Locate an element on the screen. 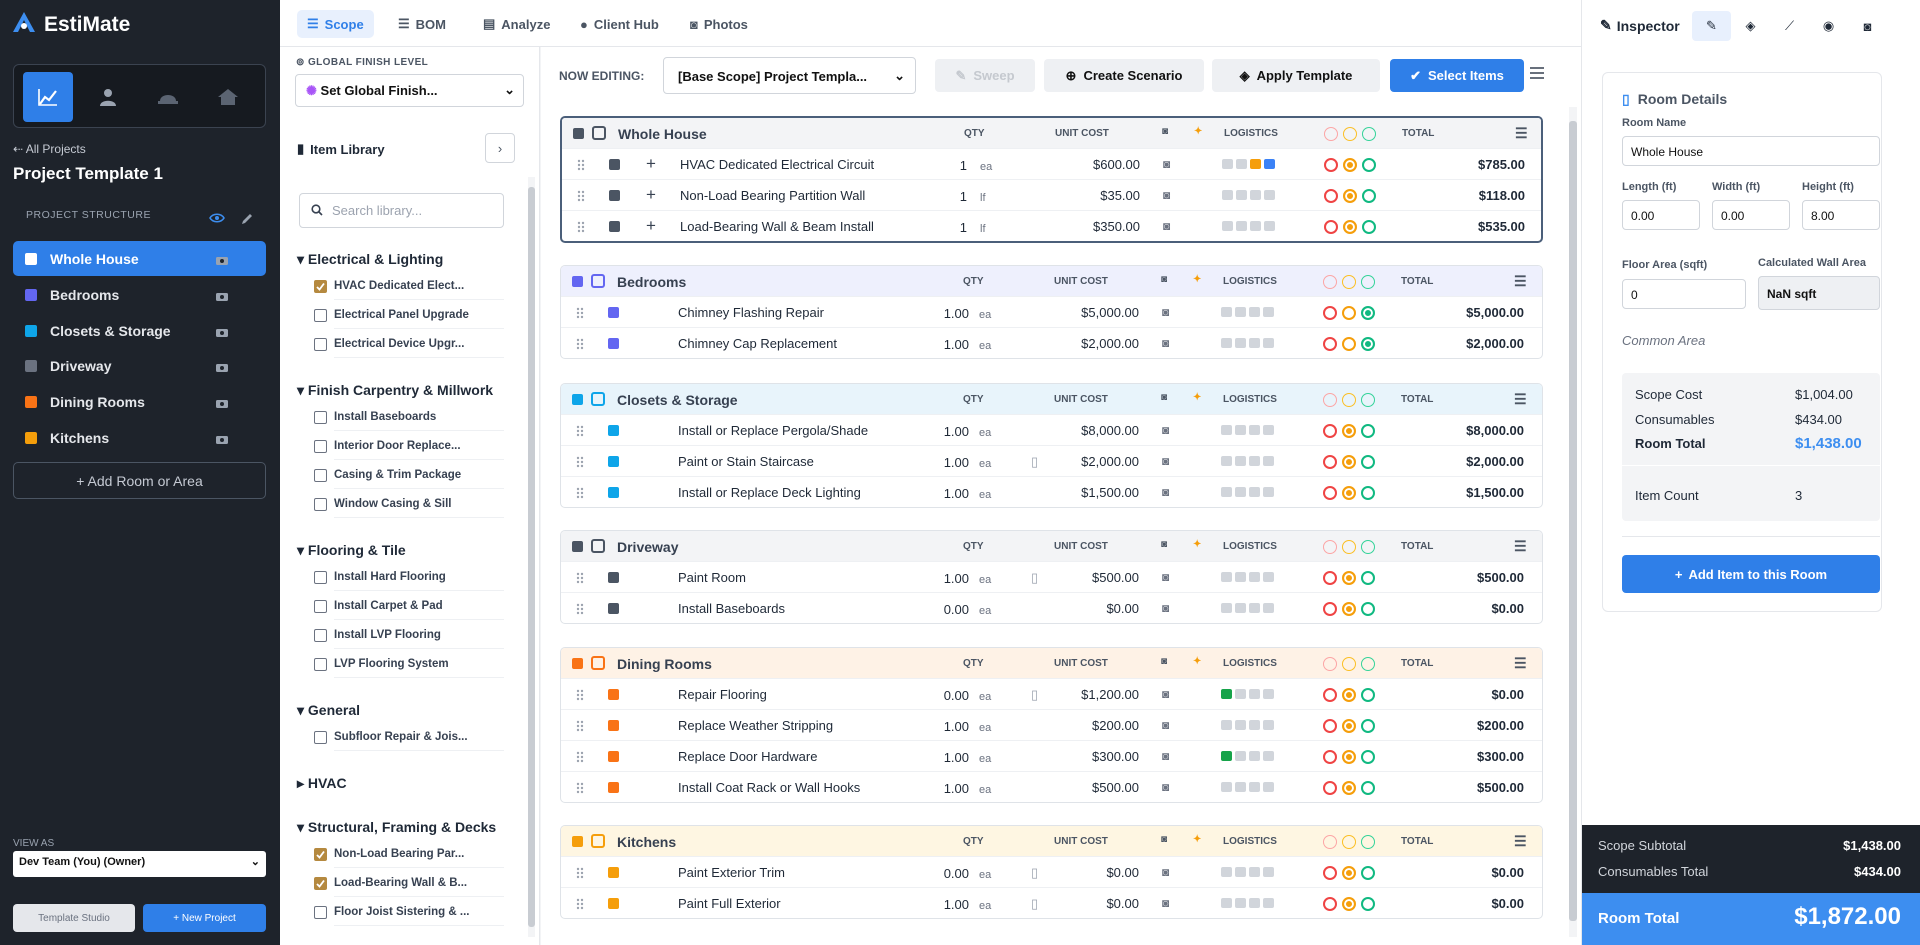  library-item: Install Hard Flooring is located at coordinates (409, 577).